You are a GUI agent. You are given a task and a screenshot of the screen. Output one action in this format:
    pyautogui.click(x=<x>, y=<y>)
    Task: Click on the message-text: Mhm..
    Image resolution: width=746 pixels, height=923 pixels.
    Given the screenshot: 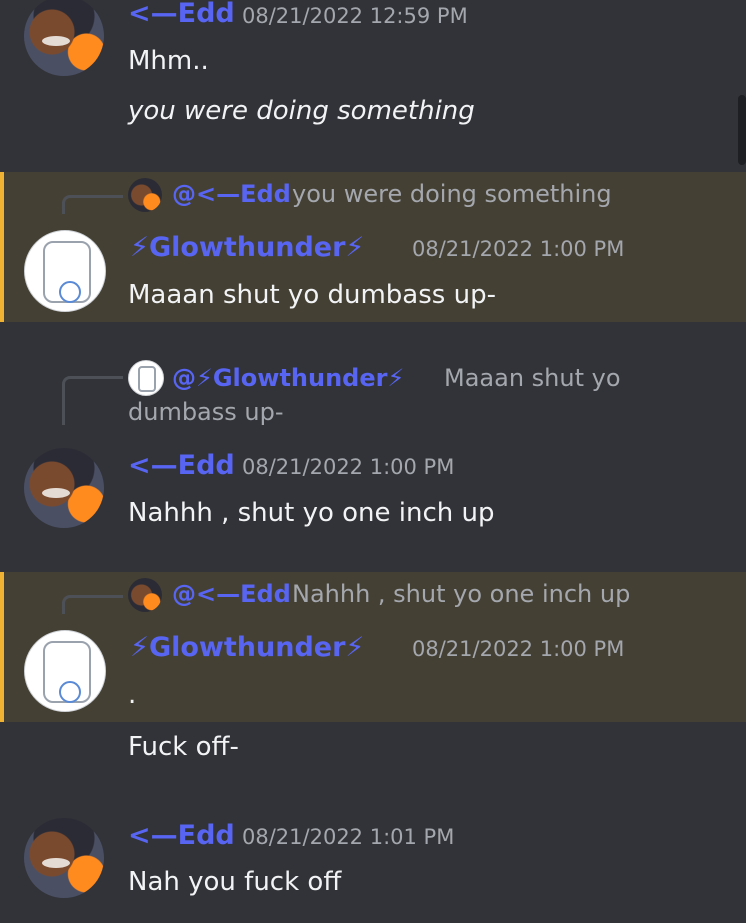 What is the action you would take?
    pyautogui.click(x=168, y=61)
    